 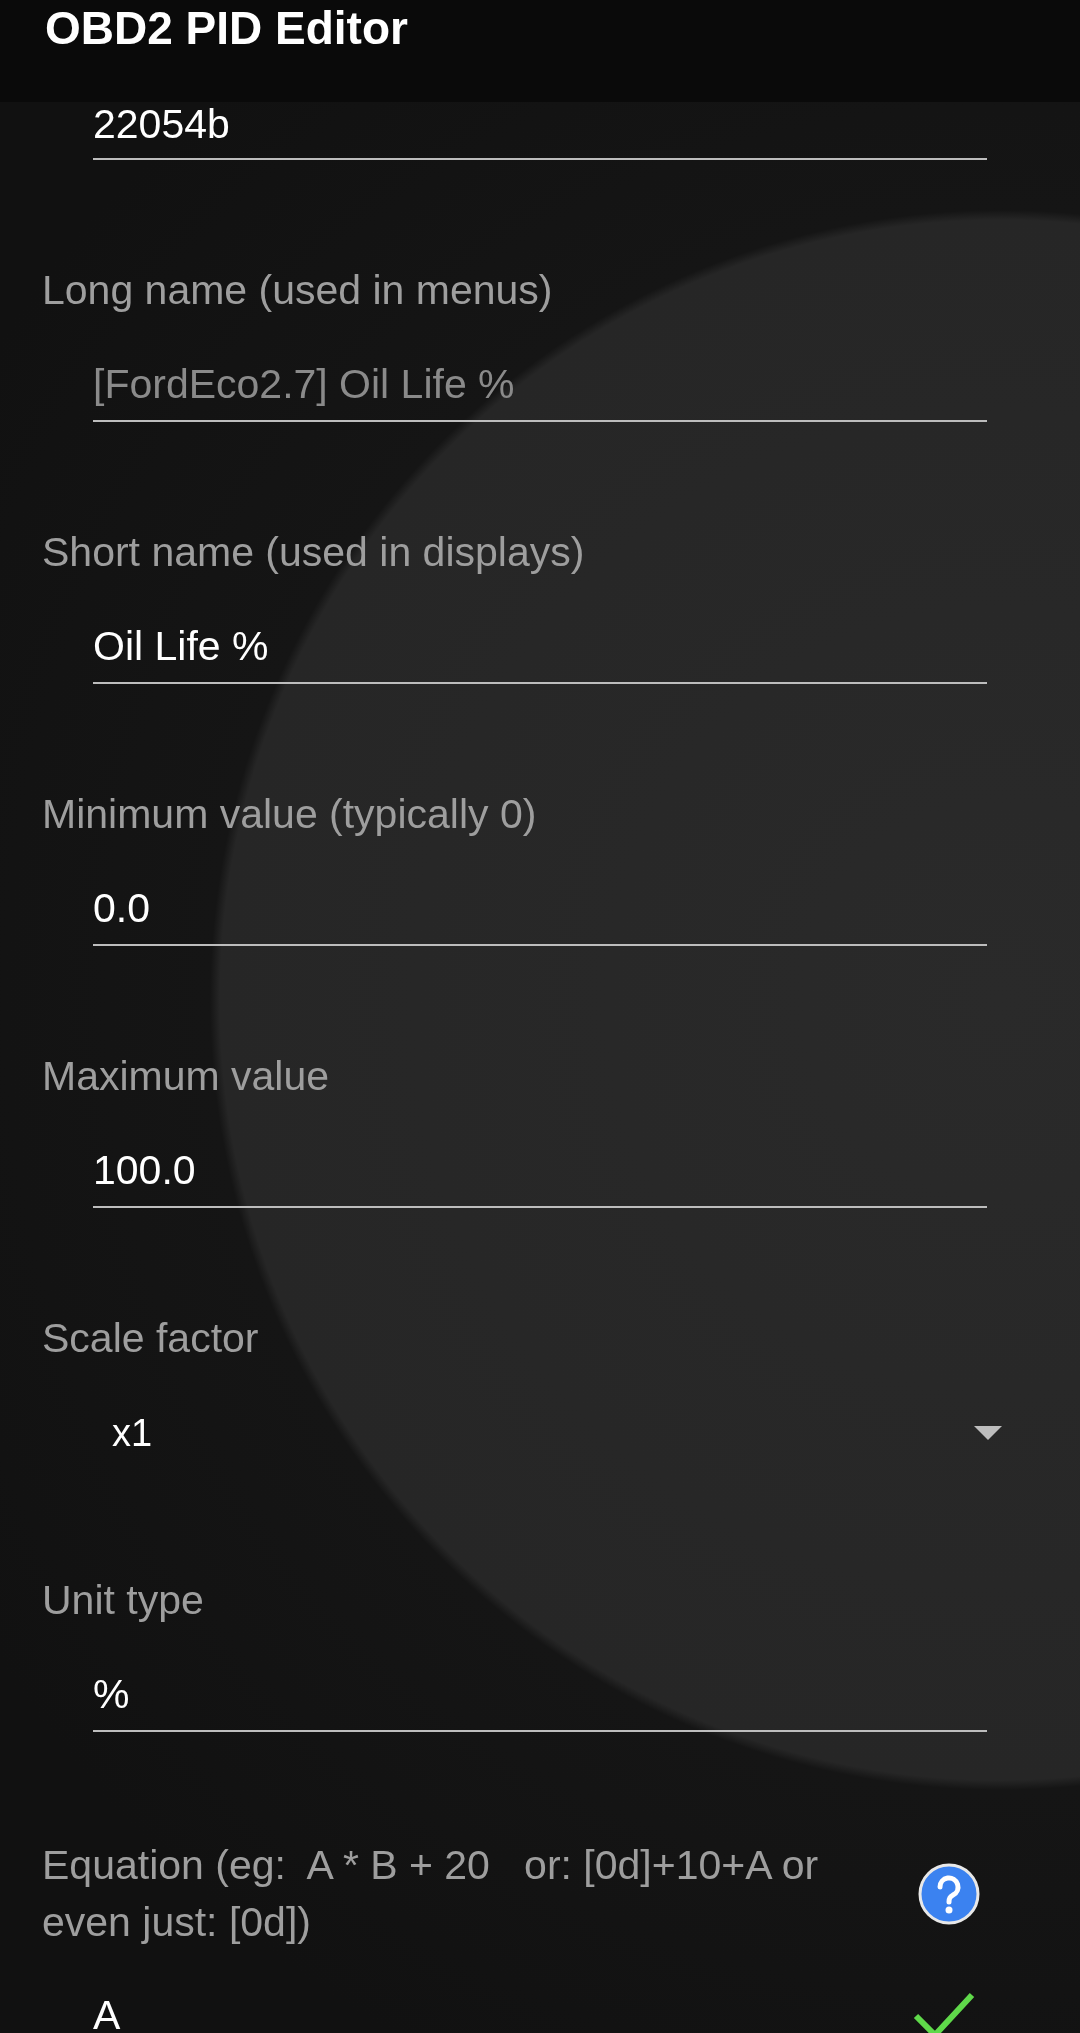 What do you see at coordinates (123, 1600) in the screenshot?
I see `field-label: Unit type` at bounding box center [123, 1600].